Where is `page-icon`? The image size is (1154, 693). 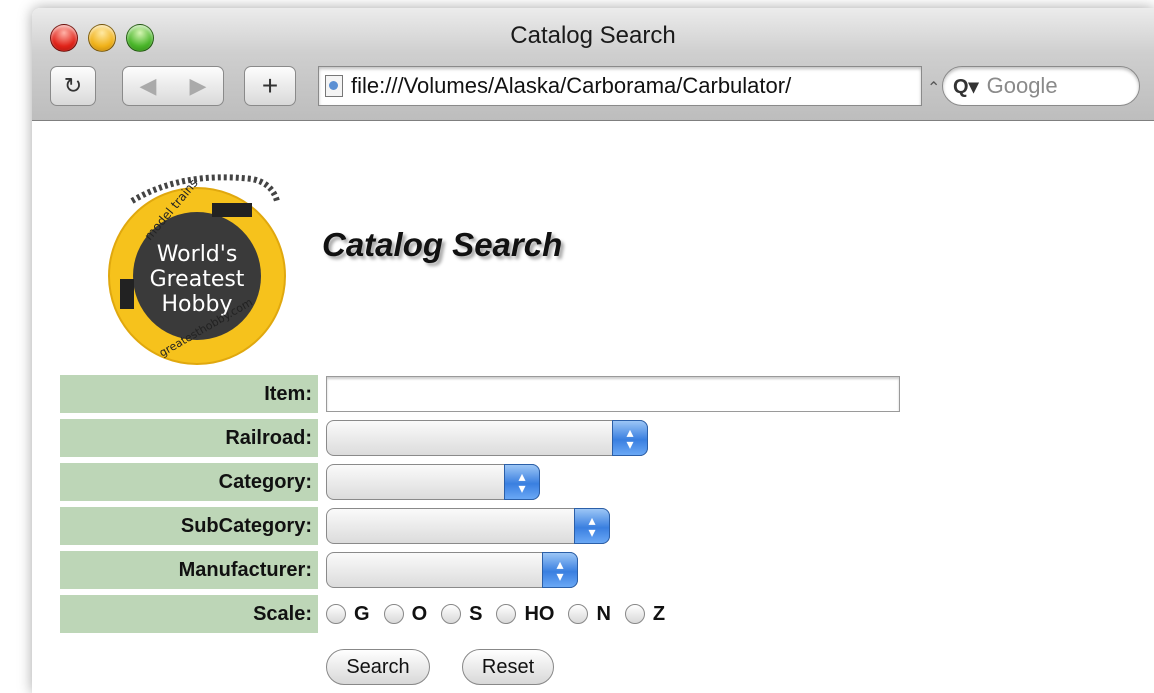
page-icon is located at coordinates (334, 86).